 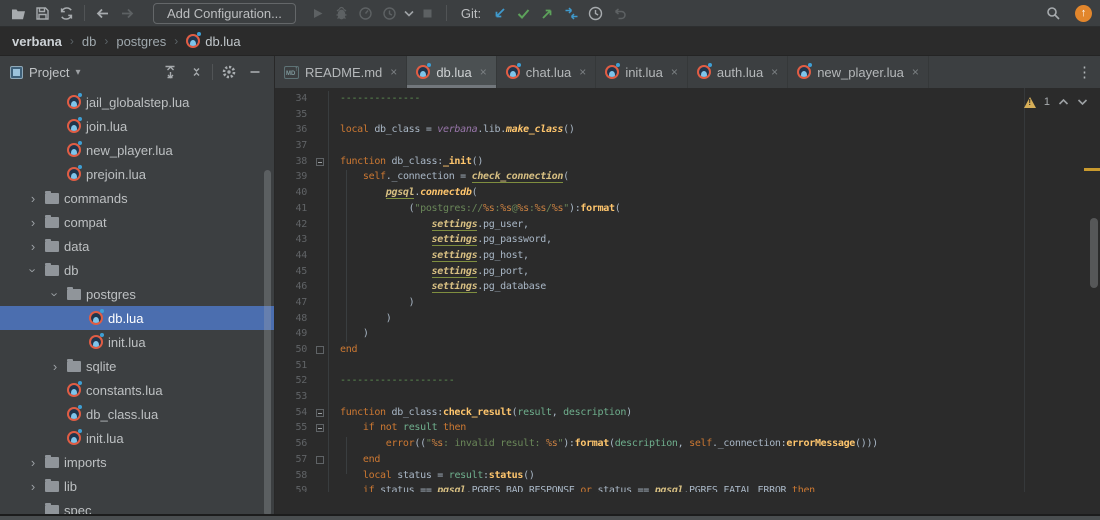 I want to click on code-text: ("postgres://%s:%s@%s:%s/%s"):format(, so click(x=714, y=208).